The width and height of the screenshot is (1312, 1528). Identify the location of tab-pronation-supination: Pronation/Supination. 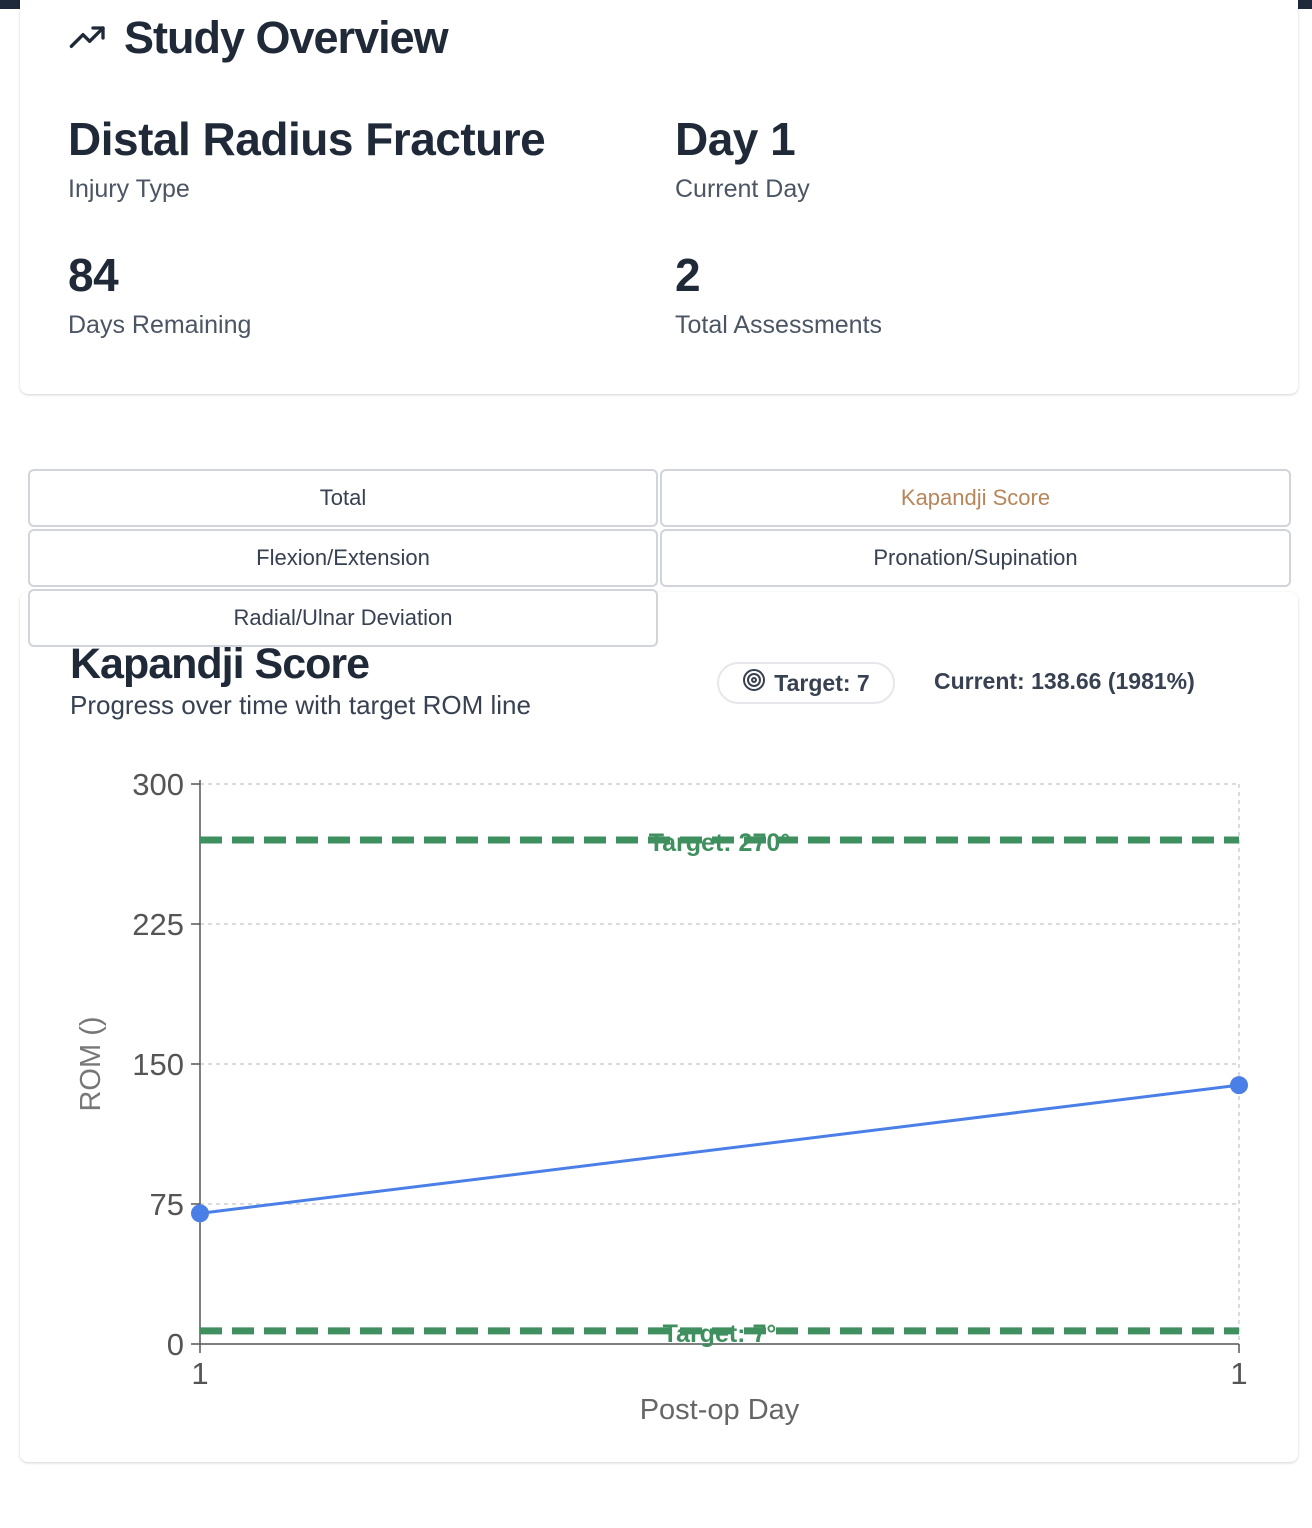
(975, 558).